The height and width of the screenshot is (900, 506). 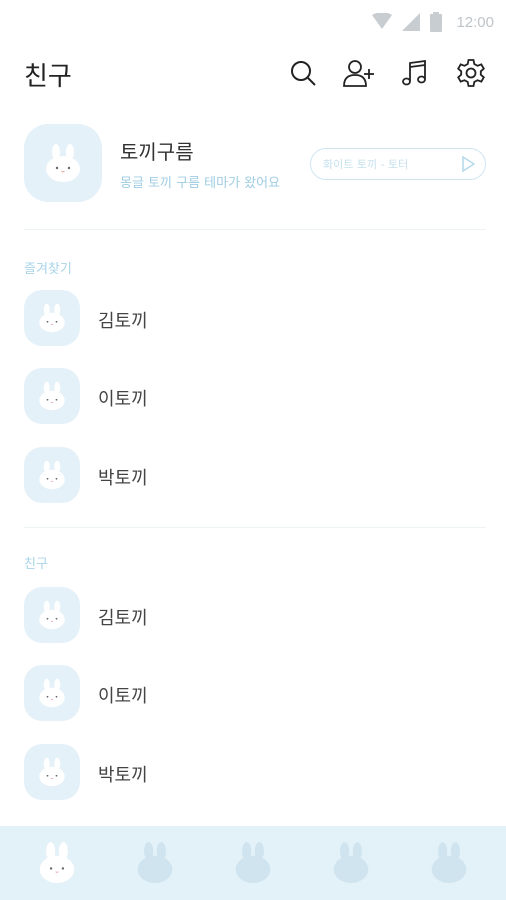 I want to click on music-button, so click(x=415, y=73).